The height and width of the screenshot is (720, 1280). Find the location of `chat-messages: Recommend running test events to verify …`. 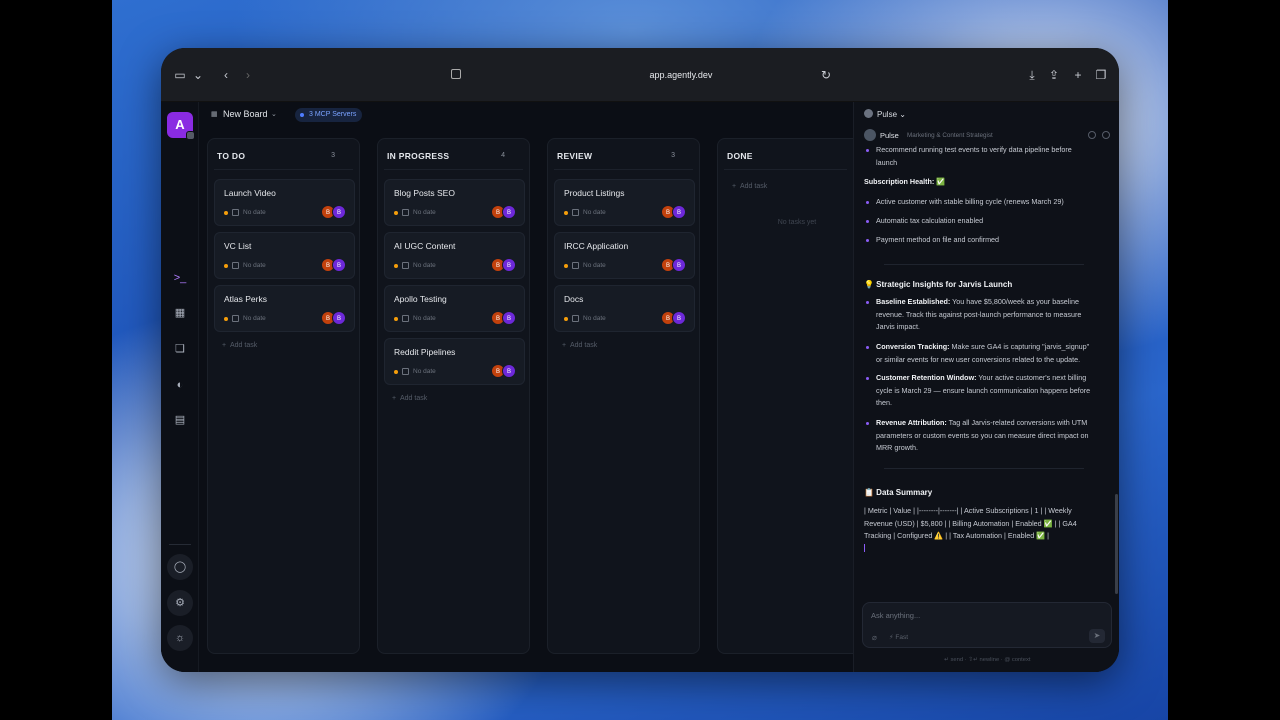

chat-messages: Recommend running test events to verify … is located at coordinates (986, 368).